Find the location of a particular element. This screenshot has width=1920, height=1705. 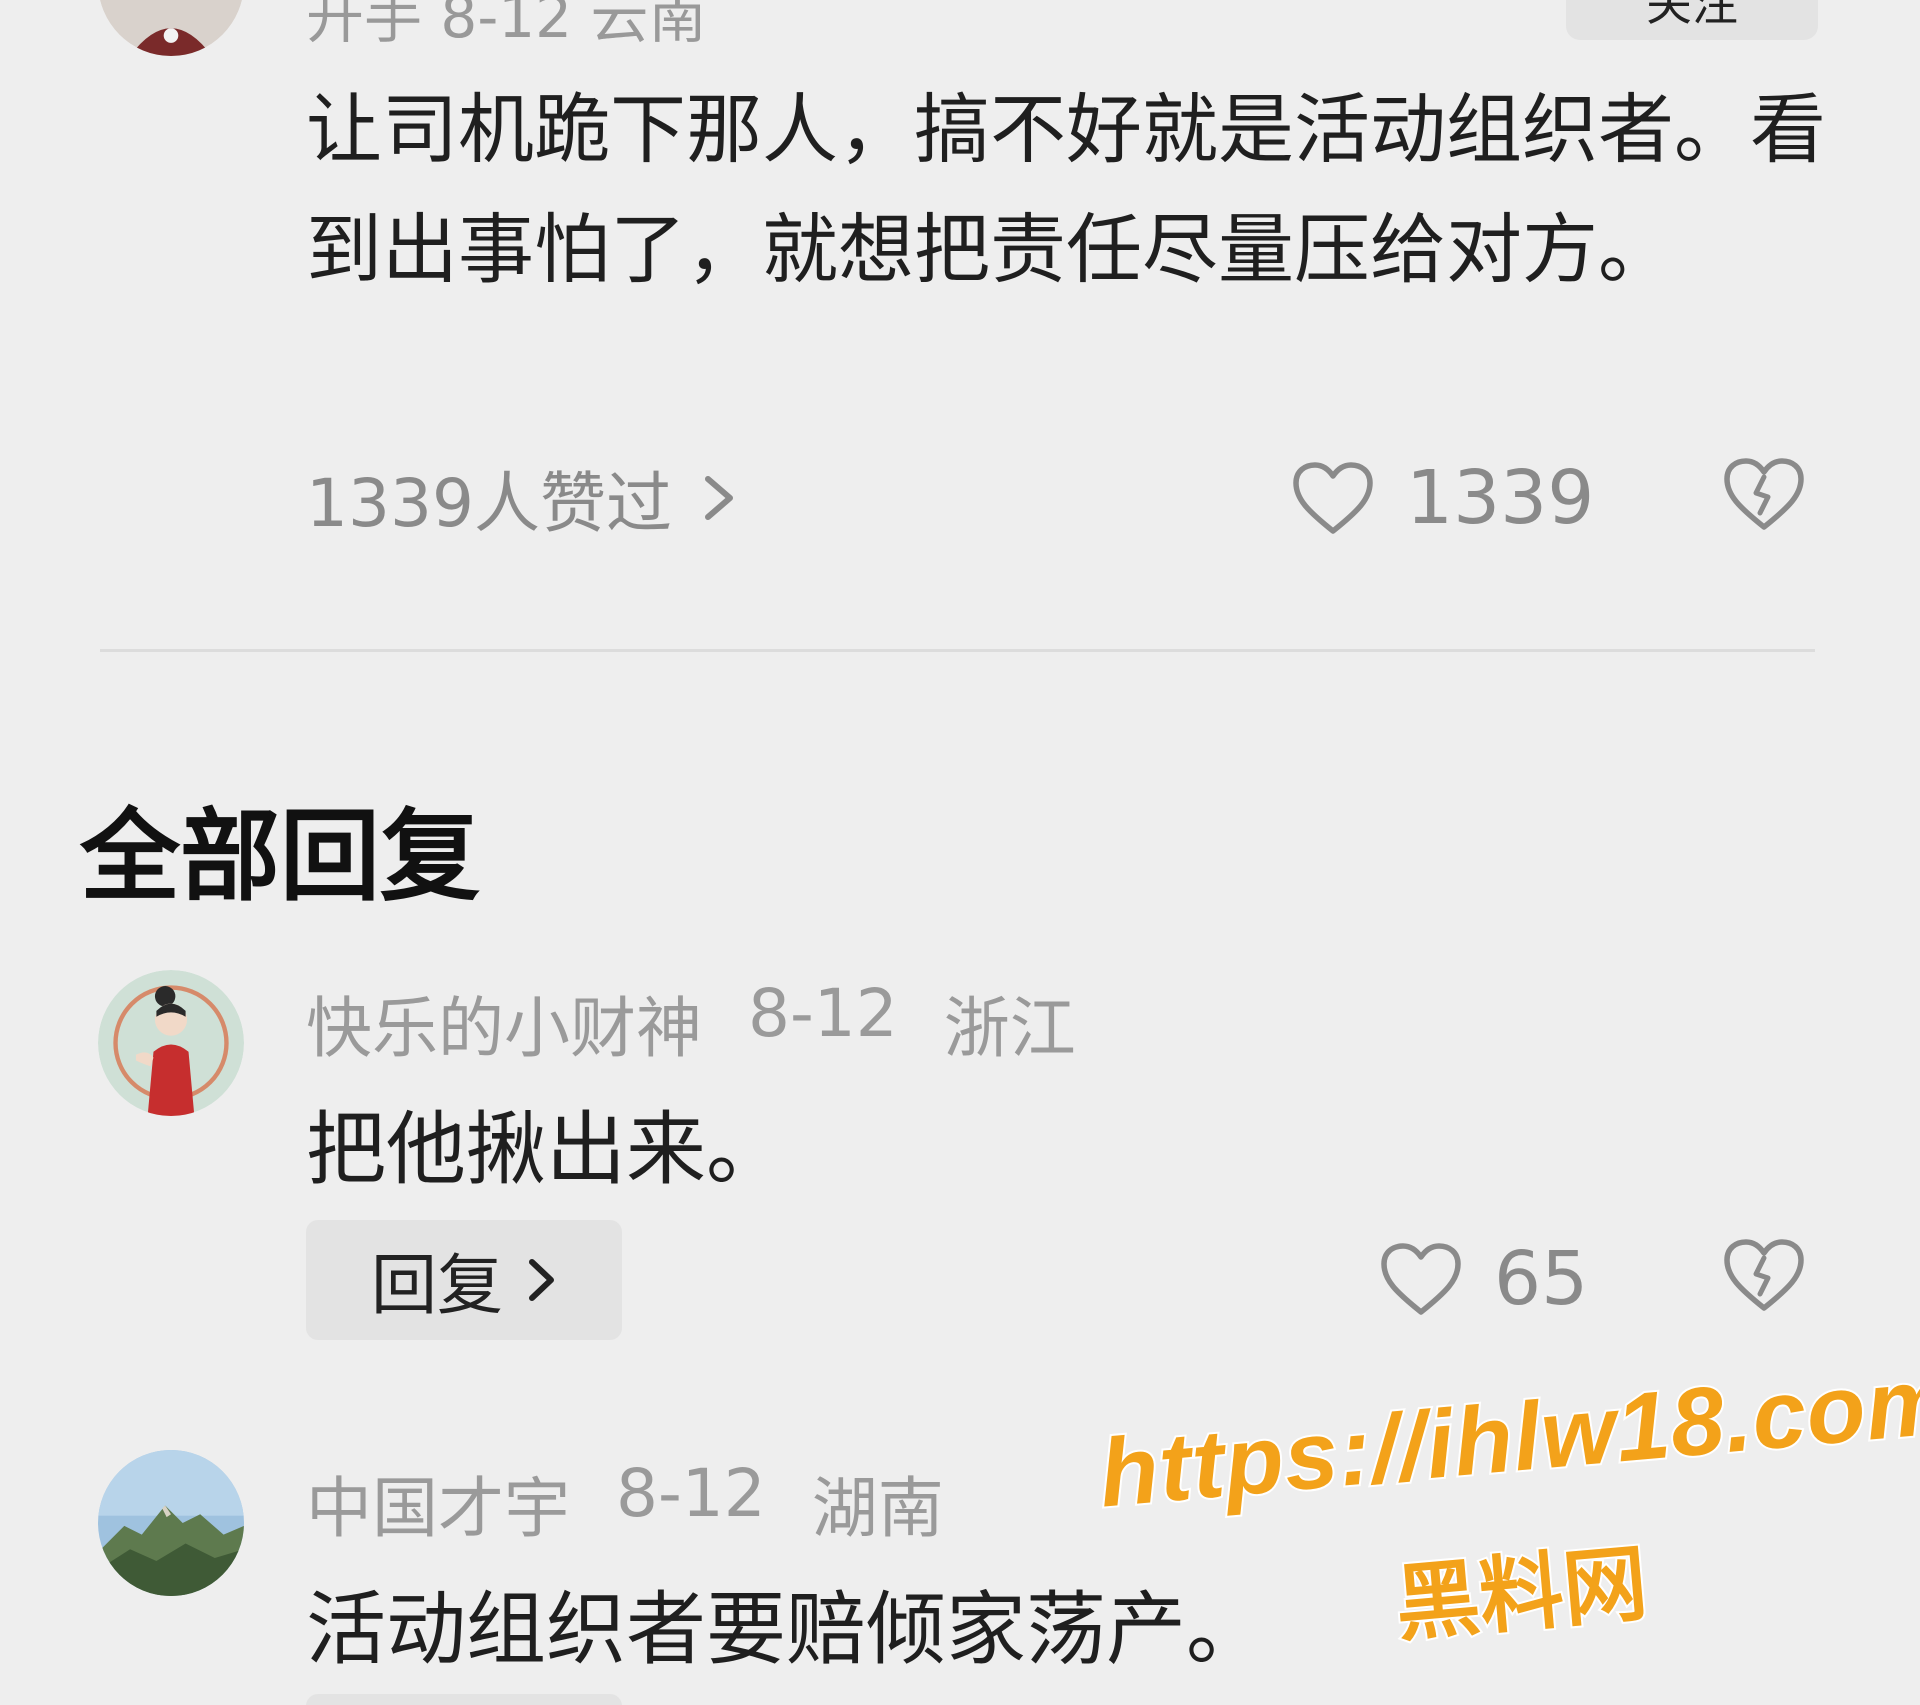

reply-1-reply-button: 回复 is located at coordinates (464, 1280).